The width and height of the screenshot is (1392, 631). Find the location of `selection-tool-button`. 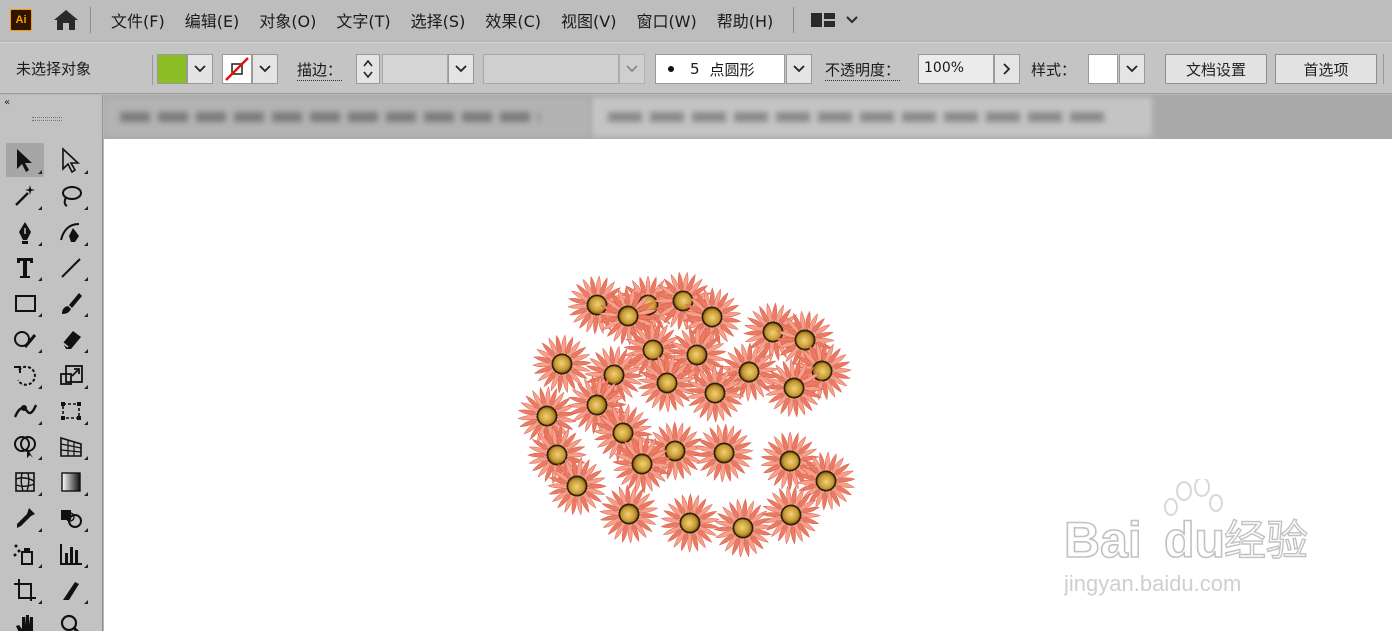

selection-tool-button is located at coordinates (25, 160).